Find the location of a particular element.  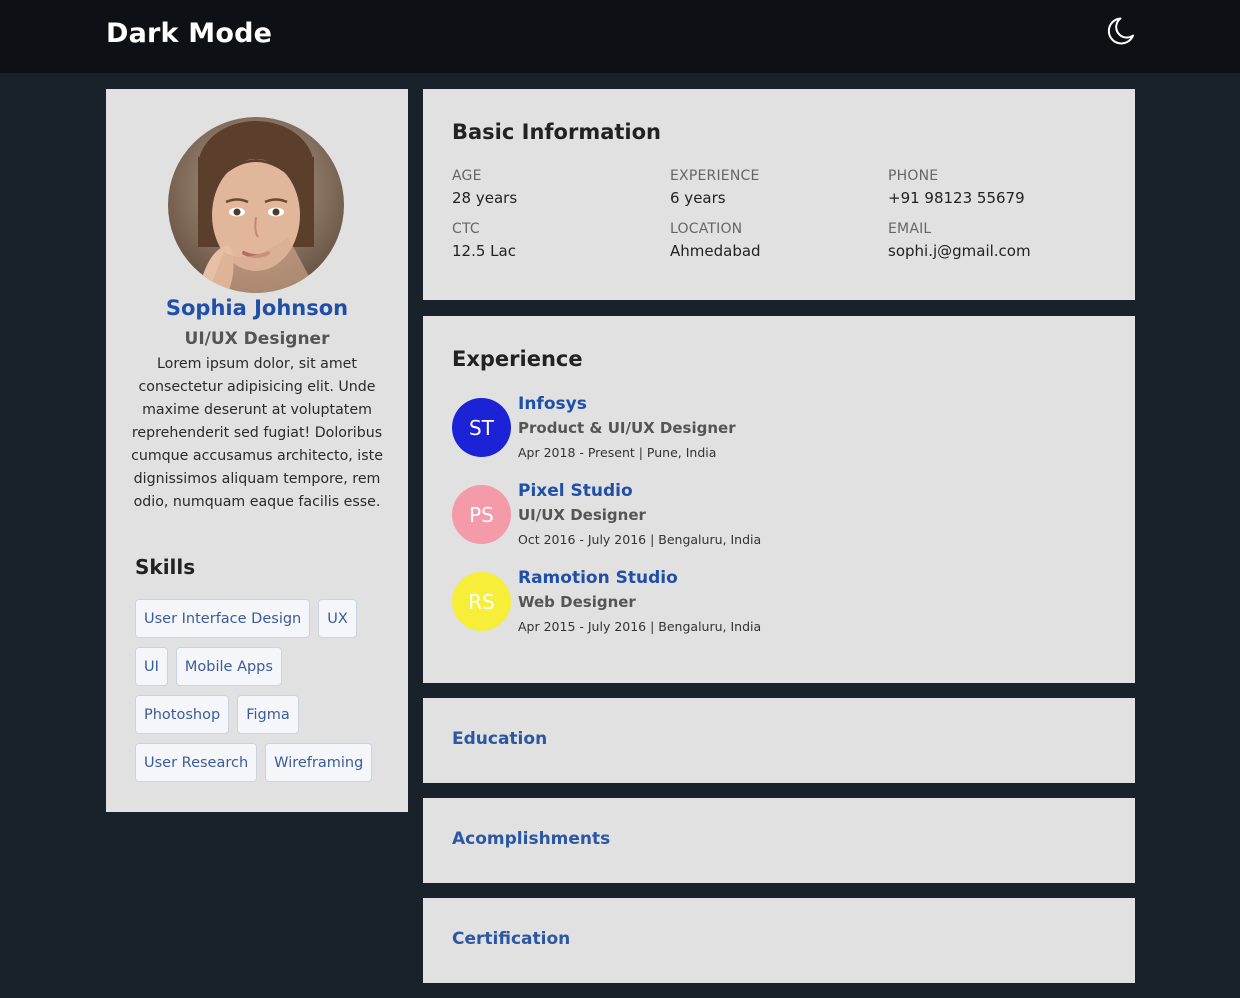

job-meta: Apr 2018 - Present | Pune, India is located at coordinates (617, 452).